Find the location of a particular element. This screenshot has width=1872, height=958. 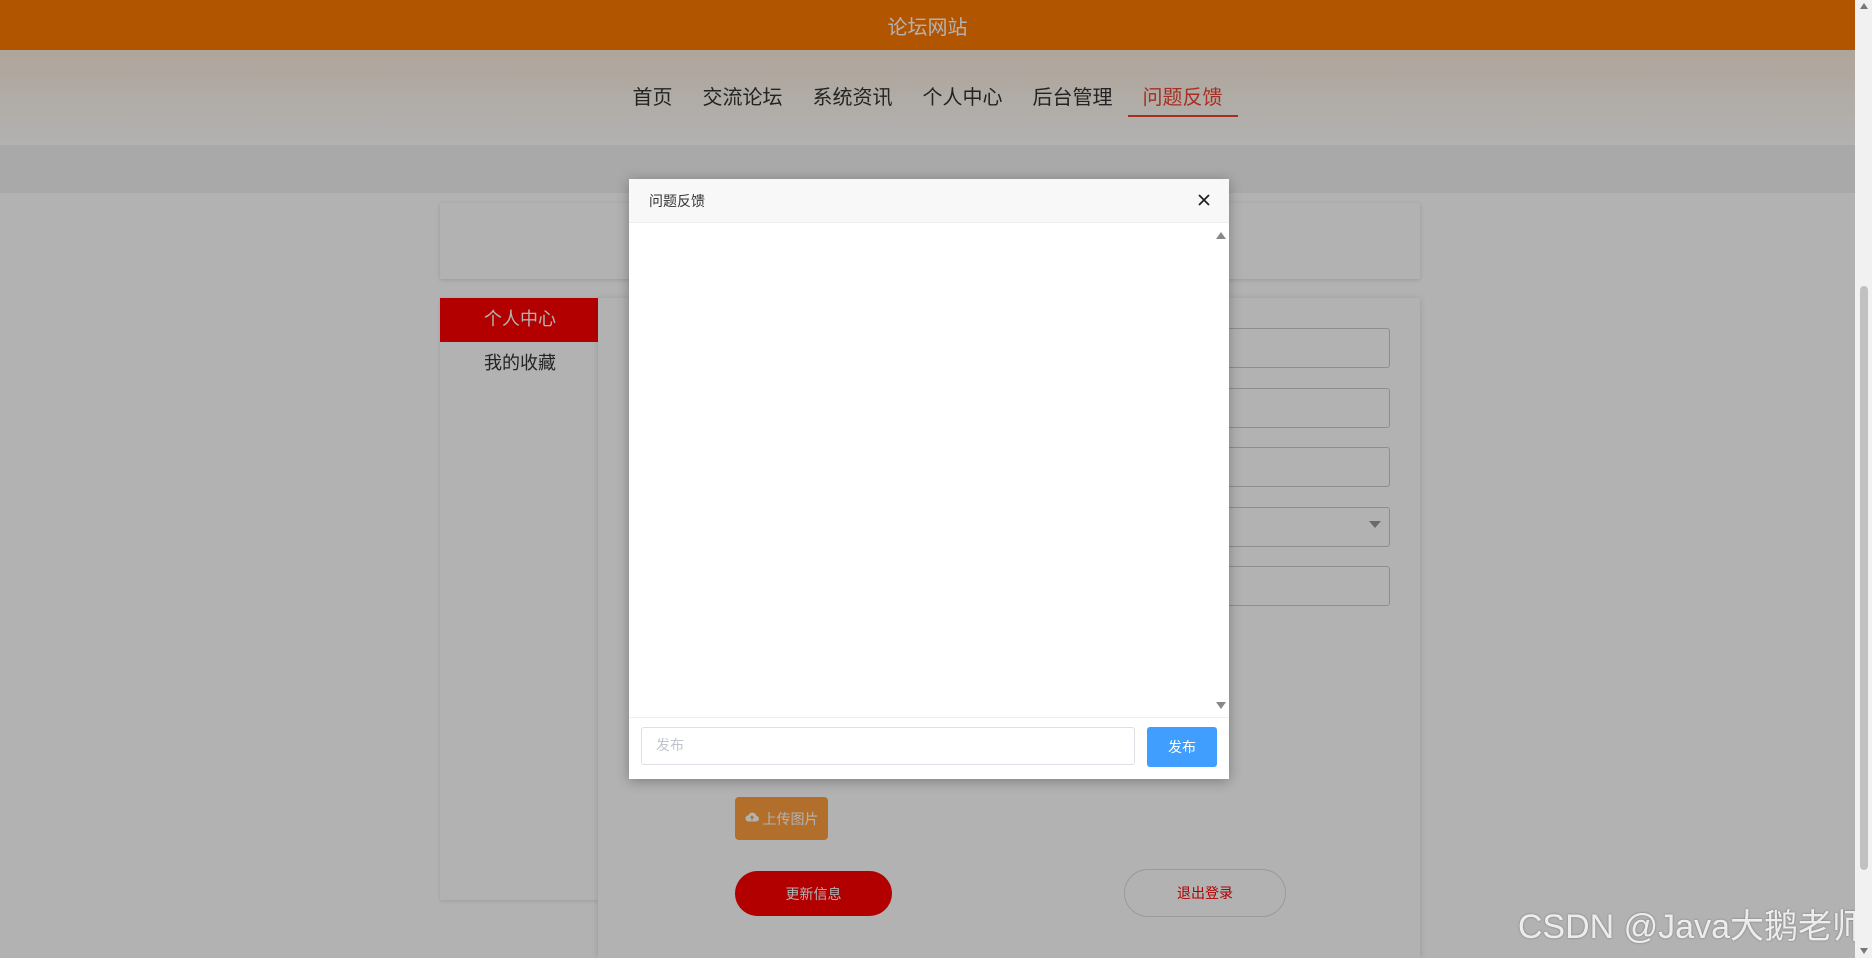

page-scrollbar is located at coordinates (1863, 479).